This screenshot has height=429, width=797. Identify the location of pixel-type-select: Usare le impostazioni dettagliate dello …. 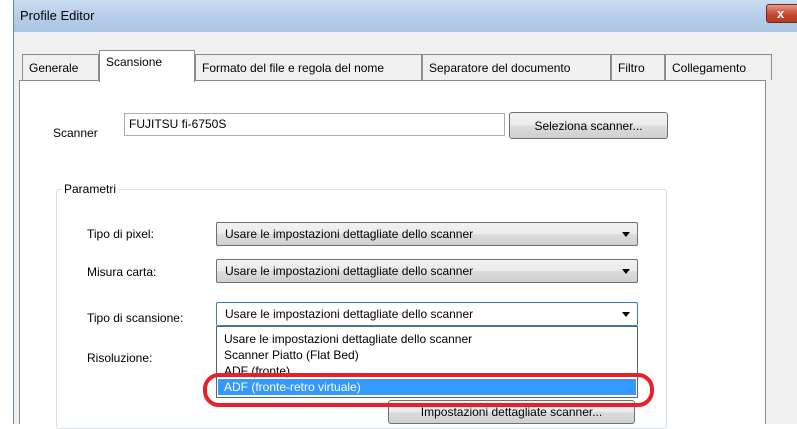
(427, 234).